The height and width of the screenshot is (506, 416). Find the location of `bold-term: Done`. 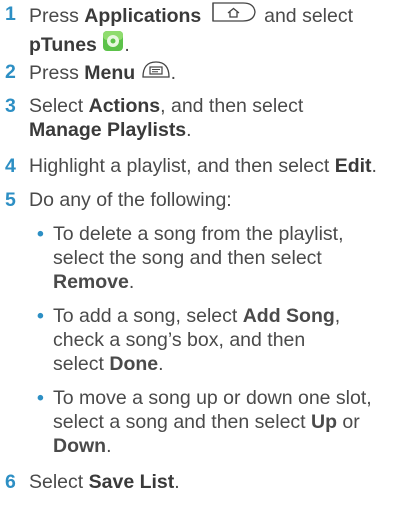

bold-term: Done is located at coordinates (134, 364).